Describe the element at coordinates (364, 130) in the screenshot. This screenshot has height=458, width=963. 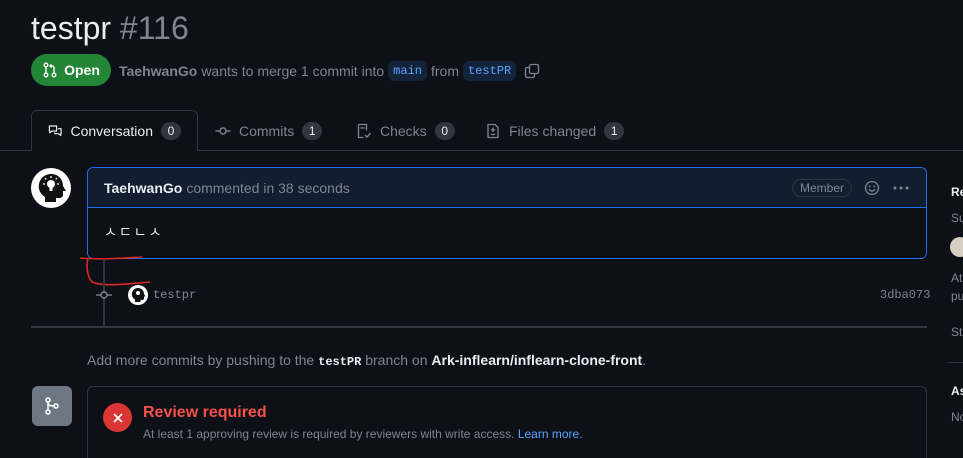
I see `checklist-icon` at that location.